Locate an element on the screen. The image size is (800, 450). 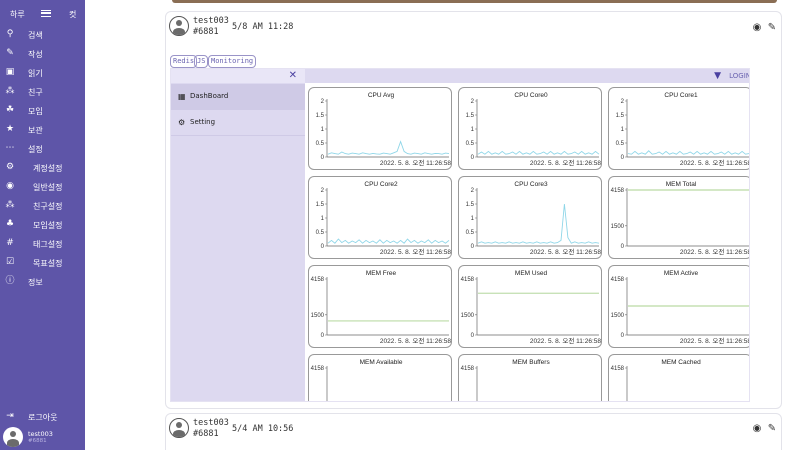
dashboard-topbar: ▼ LOGIN is located at coordinates (527, 76).